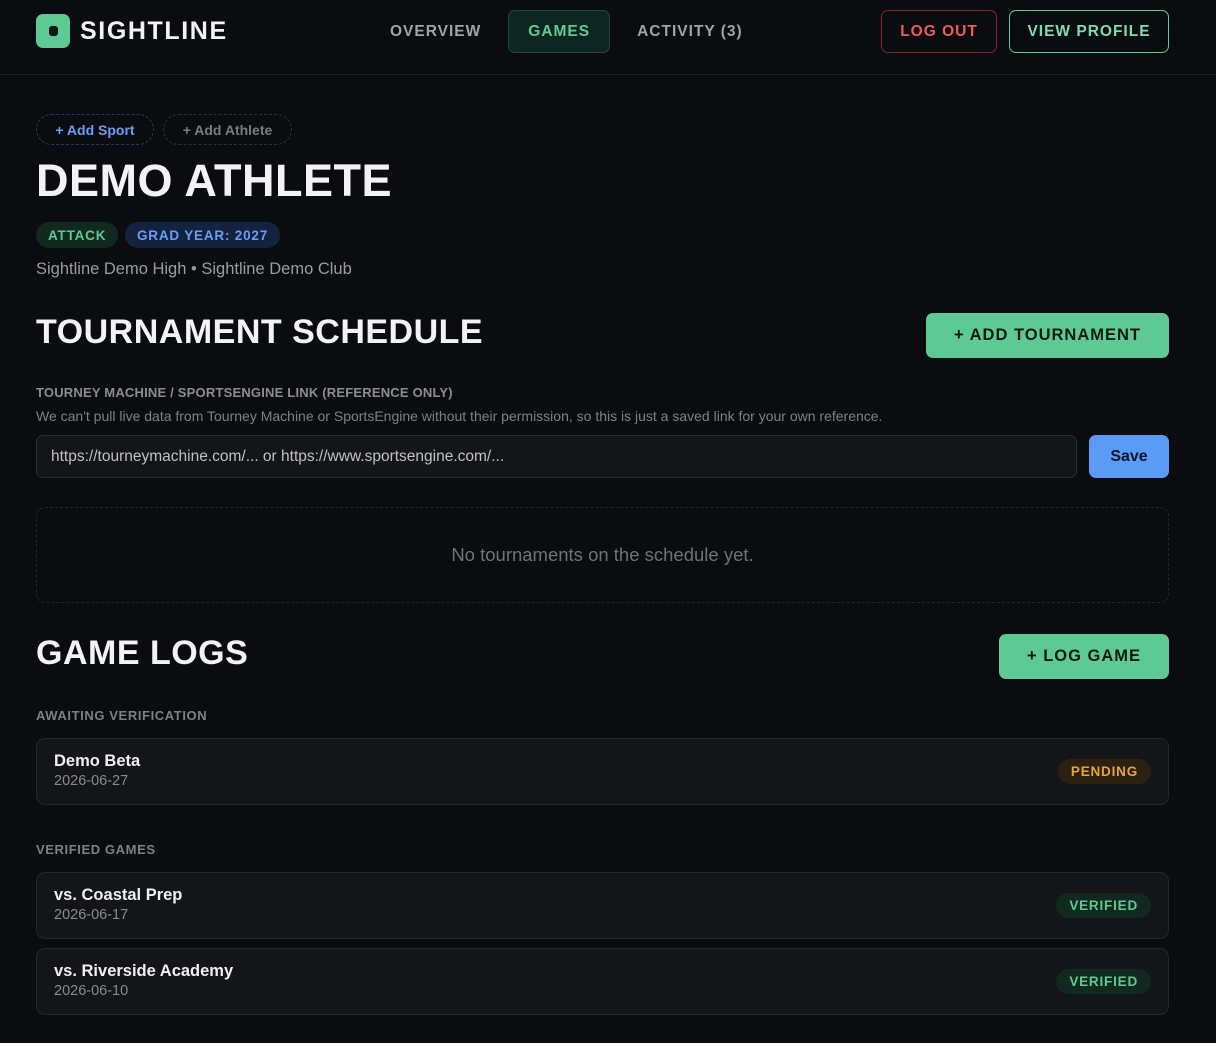 The image size is (1216, 1043). What do you see at coordinates (91, 991) in the screenshot?
I see `game-date: 2026-06-10` at bounding box center [91, 991].